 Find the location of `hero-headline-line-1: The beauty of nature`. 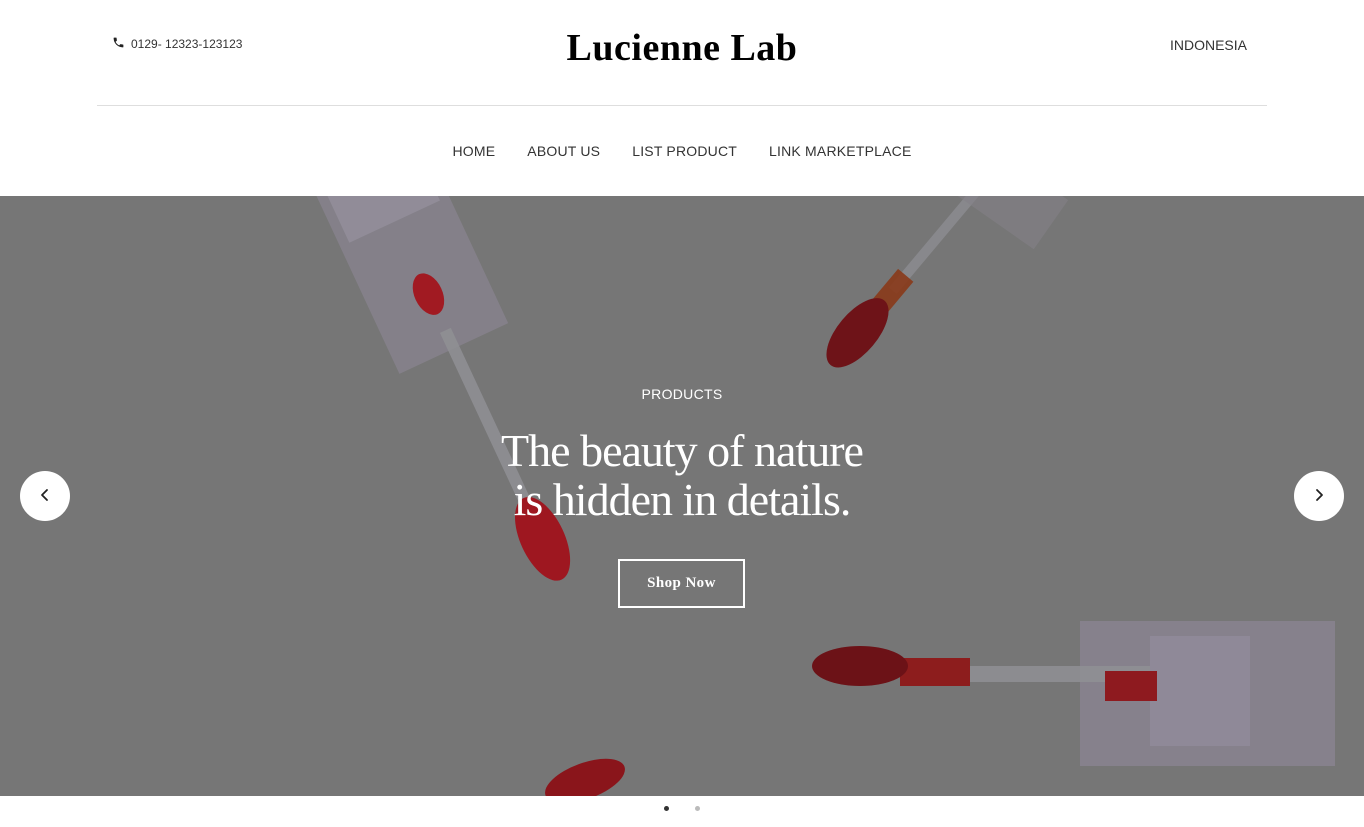

hero-headline-line-1: The beauty of nature is located at coordinates (682, 450).